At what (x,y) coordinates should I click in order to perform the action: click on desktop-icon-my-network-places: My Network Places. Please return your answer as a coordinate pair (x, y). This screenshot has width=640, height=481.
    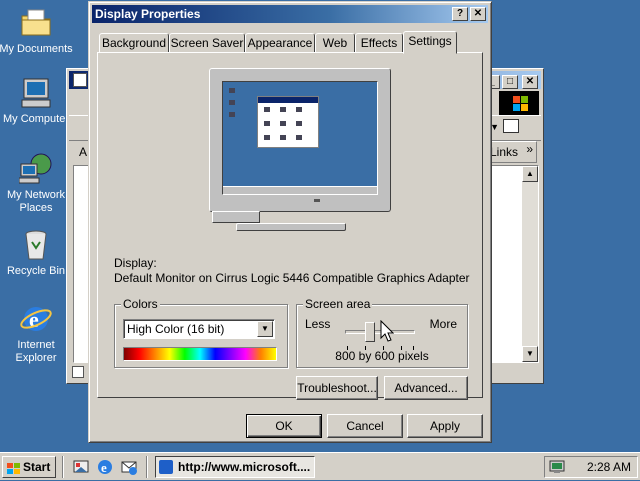
    Looking at the image, I should click on (37, 183).